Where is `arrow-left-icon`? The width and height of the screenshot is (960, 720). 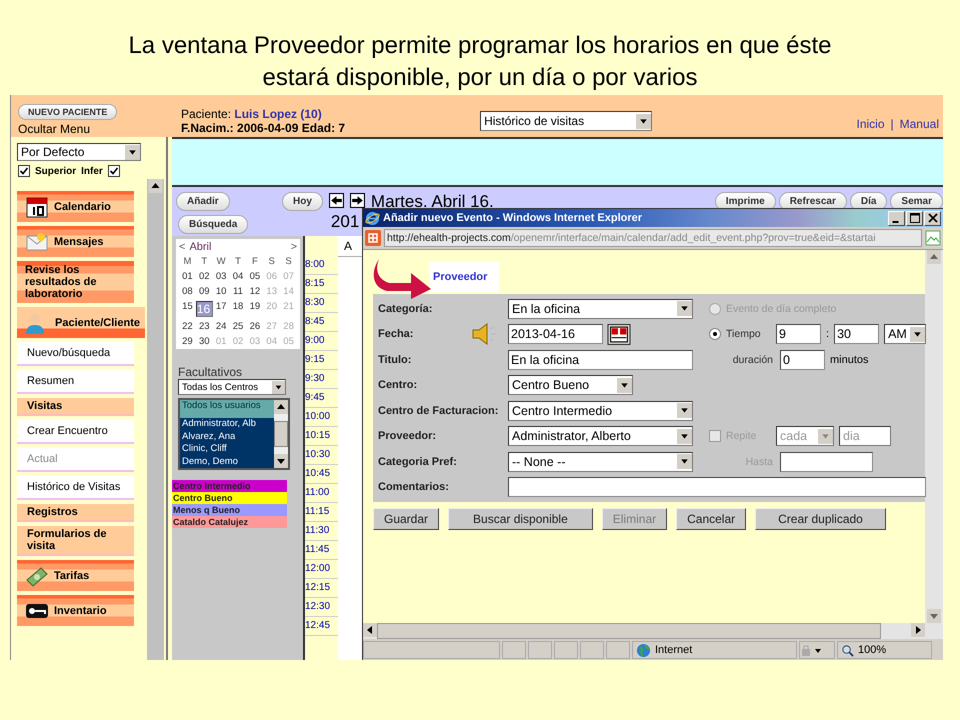
arrow-left-icon is located at coordinates (336, 200).